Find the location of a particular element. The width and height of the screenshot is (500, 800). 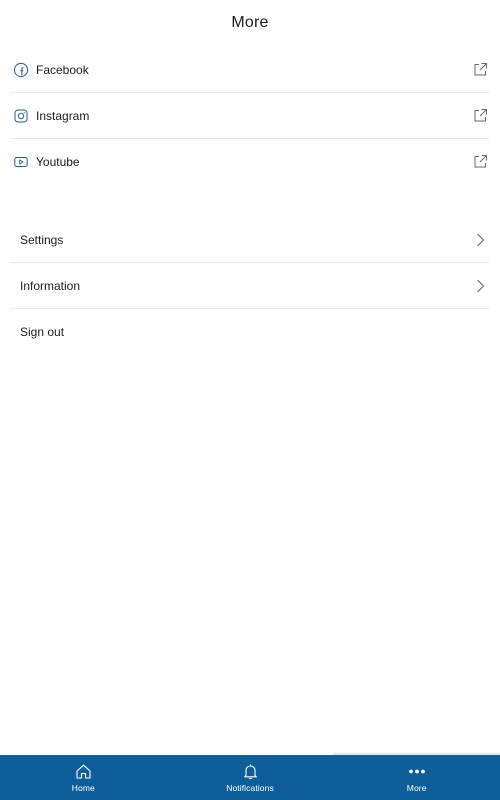

bell-icon is located at coordinates (250, 772).